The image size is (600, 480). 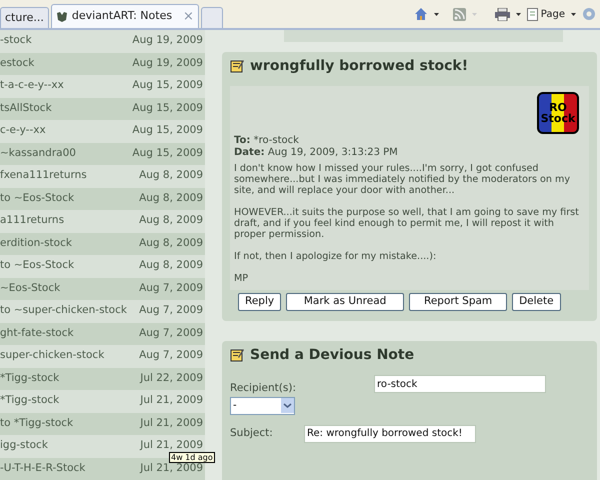 I want to click on note-paragraph: If not, then I apologize for my mistake....):, so click(x=336, y=256).